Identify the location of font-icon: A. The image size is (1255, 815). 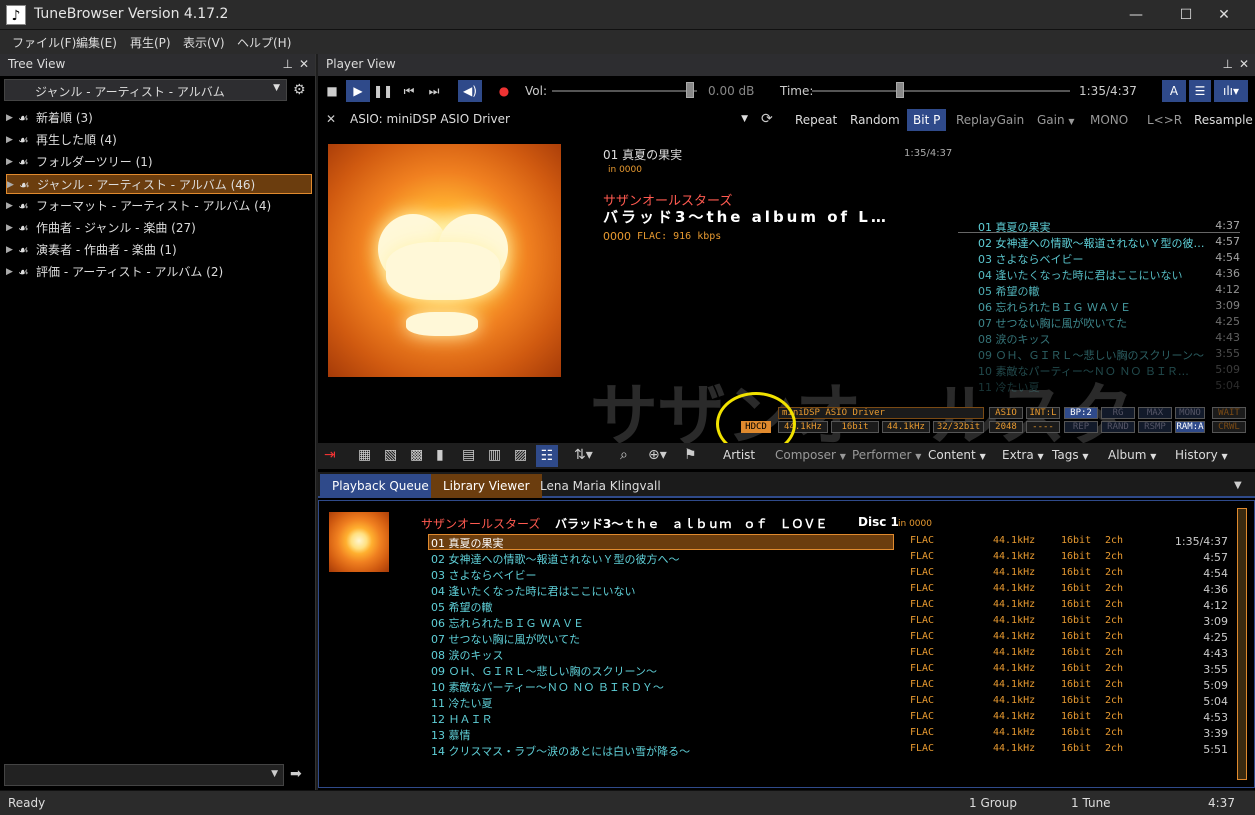
(1174, 91).